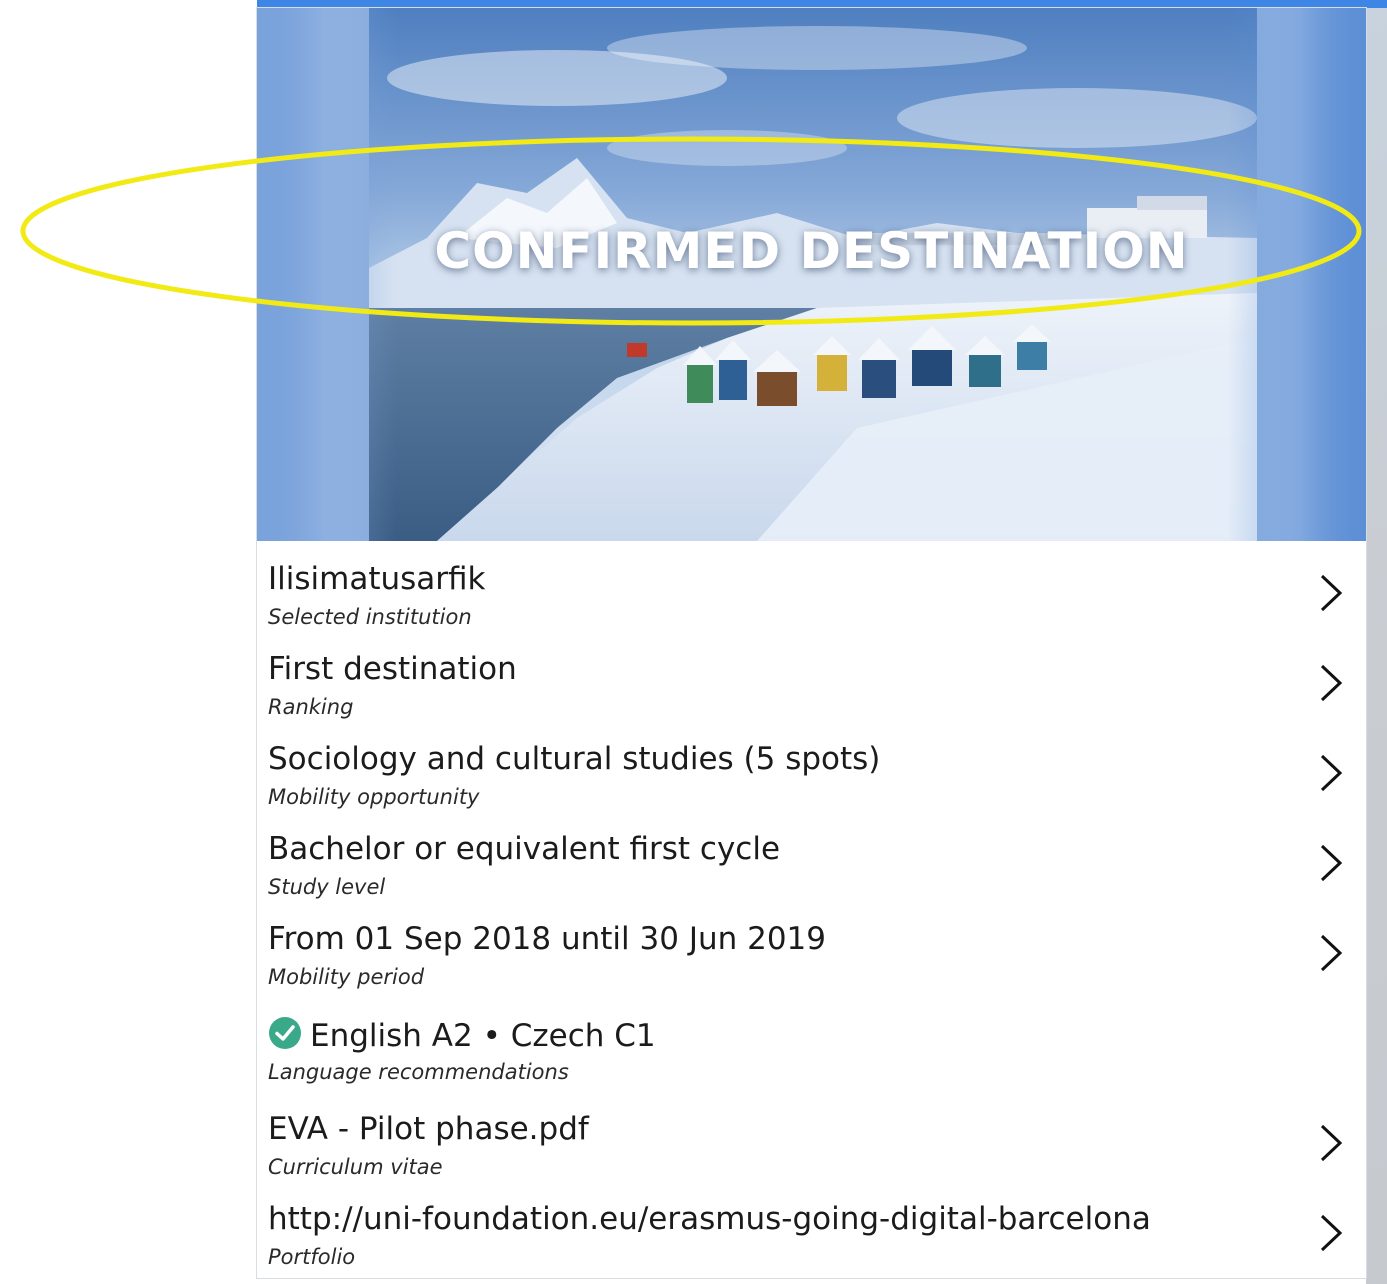 The height and width of the screenshot is (1284, 1387). What do you see at coordinates (483, 1036) in the screenshot?
I see `language-recommendations-value: English A2 • Czech C1` at bounding box center [483, 1036].